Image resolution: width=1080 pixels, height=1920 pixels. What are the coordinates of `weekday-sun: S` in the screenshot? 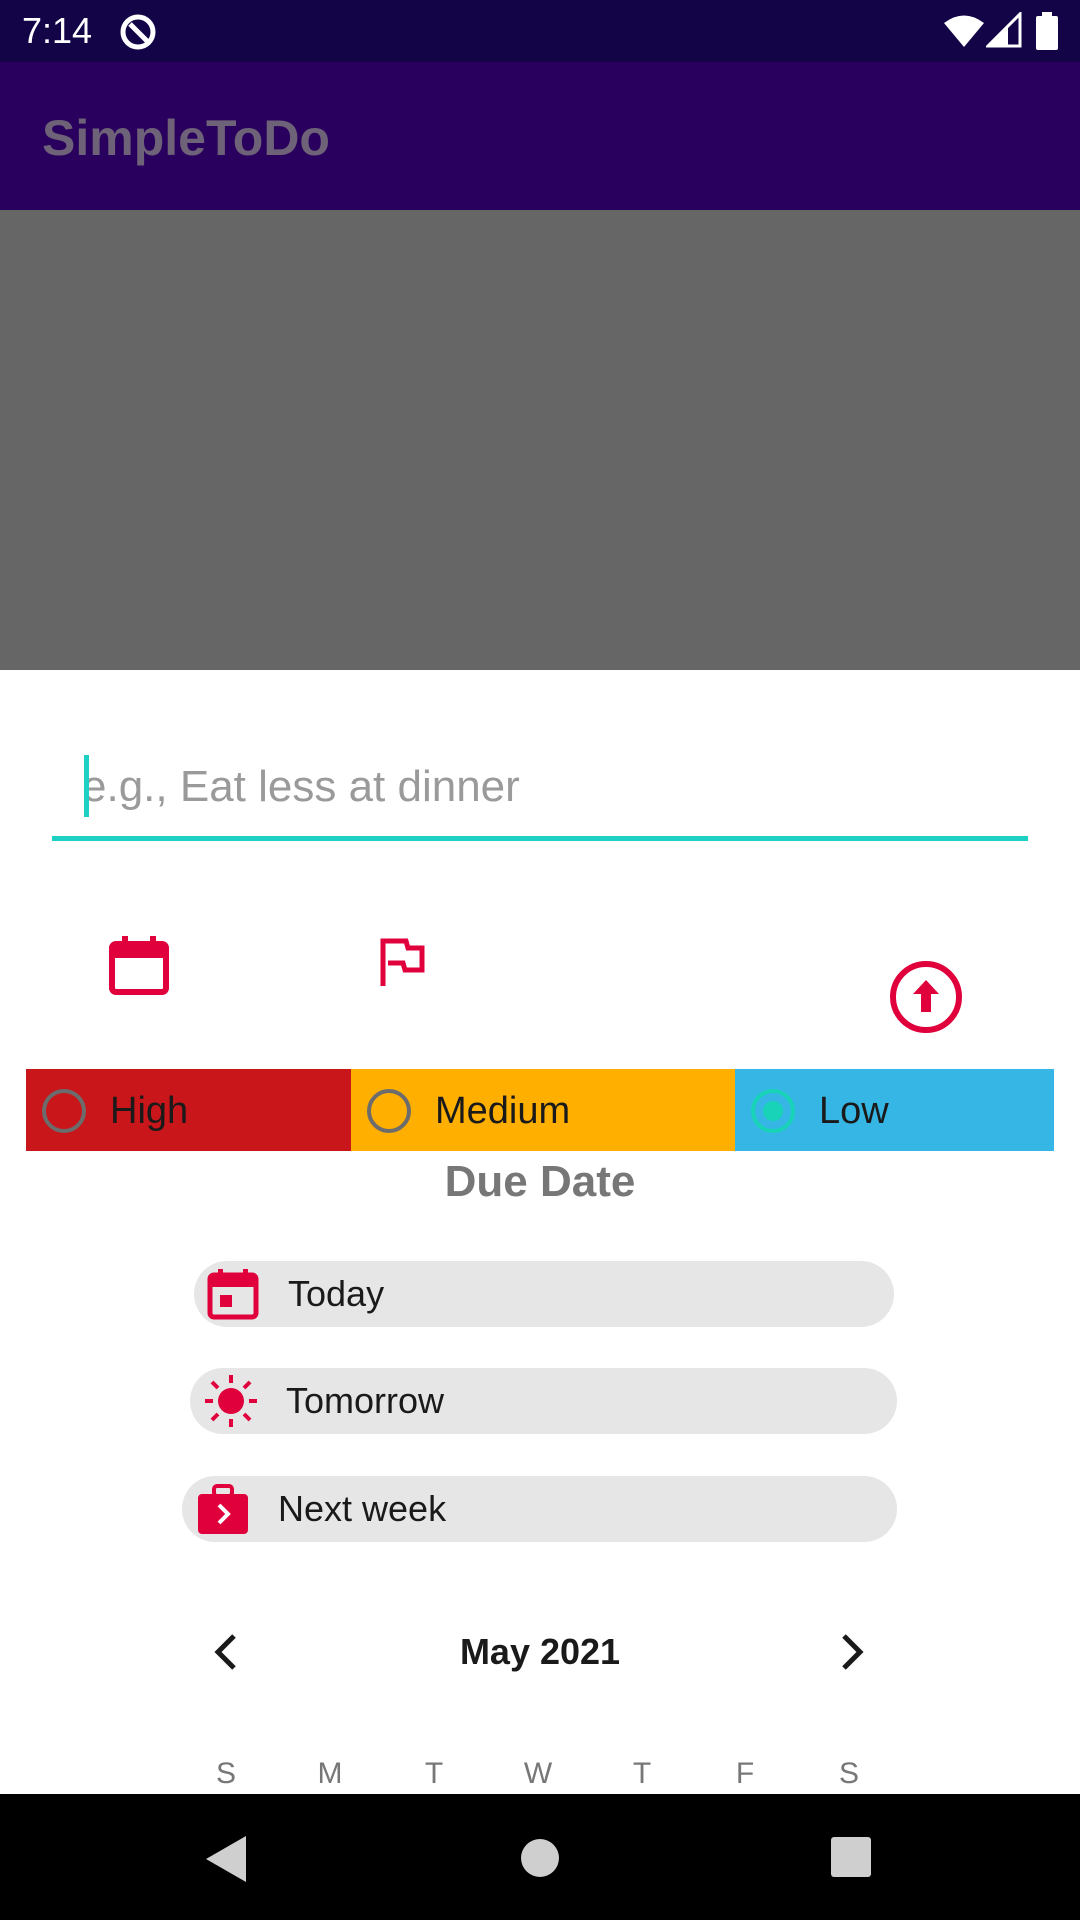 It's located at (225, 1773).